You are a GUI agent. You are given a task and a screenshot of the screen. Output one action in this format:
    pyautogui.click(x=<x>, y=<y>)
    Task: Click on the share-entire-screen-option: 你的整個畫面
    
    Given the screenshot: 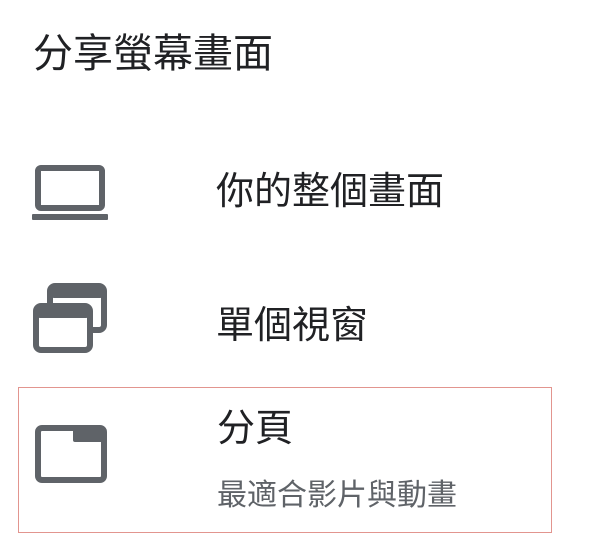 What is the action you would take?
    pyautogui.click(x=285, y=192)
    